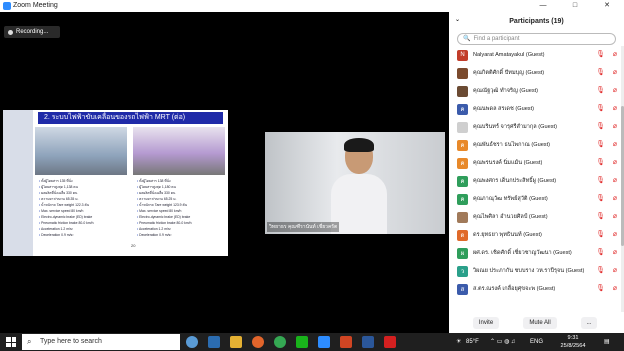 Image resolution: width=624 pixels, height=351 pixels. Describe the element at coordinates (457, 19) in the screenshot. I see `collapse-chevron-icon: ⌄` at that location.